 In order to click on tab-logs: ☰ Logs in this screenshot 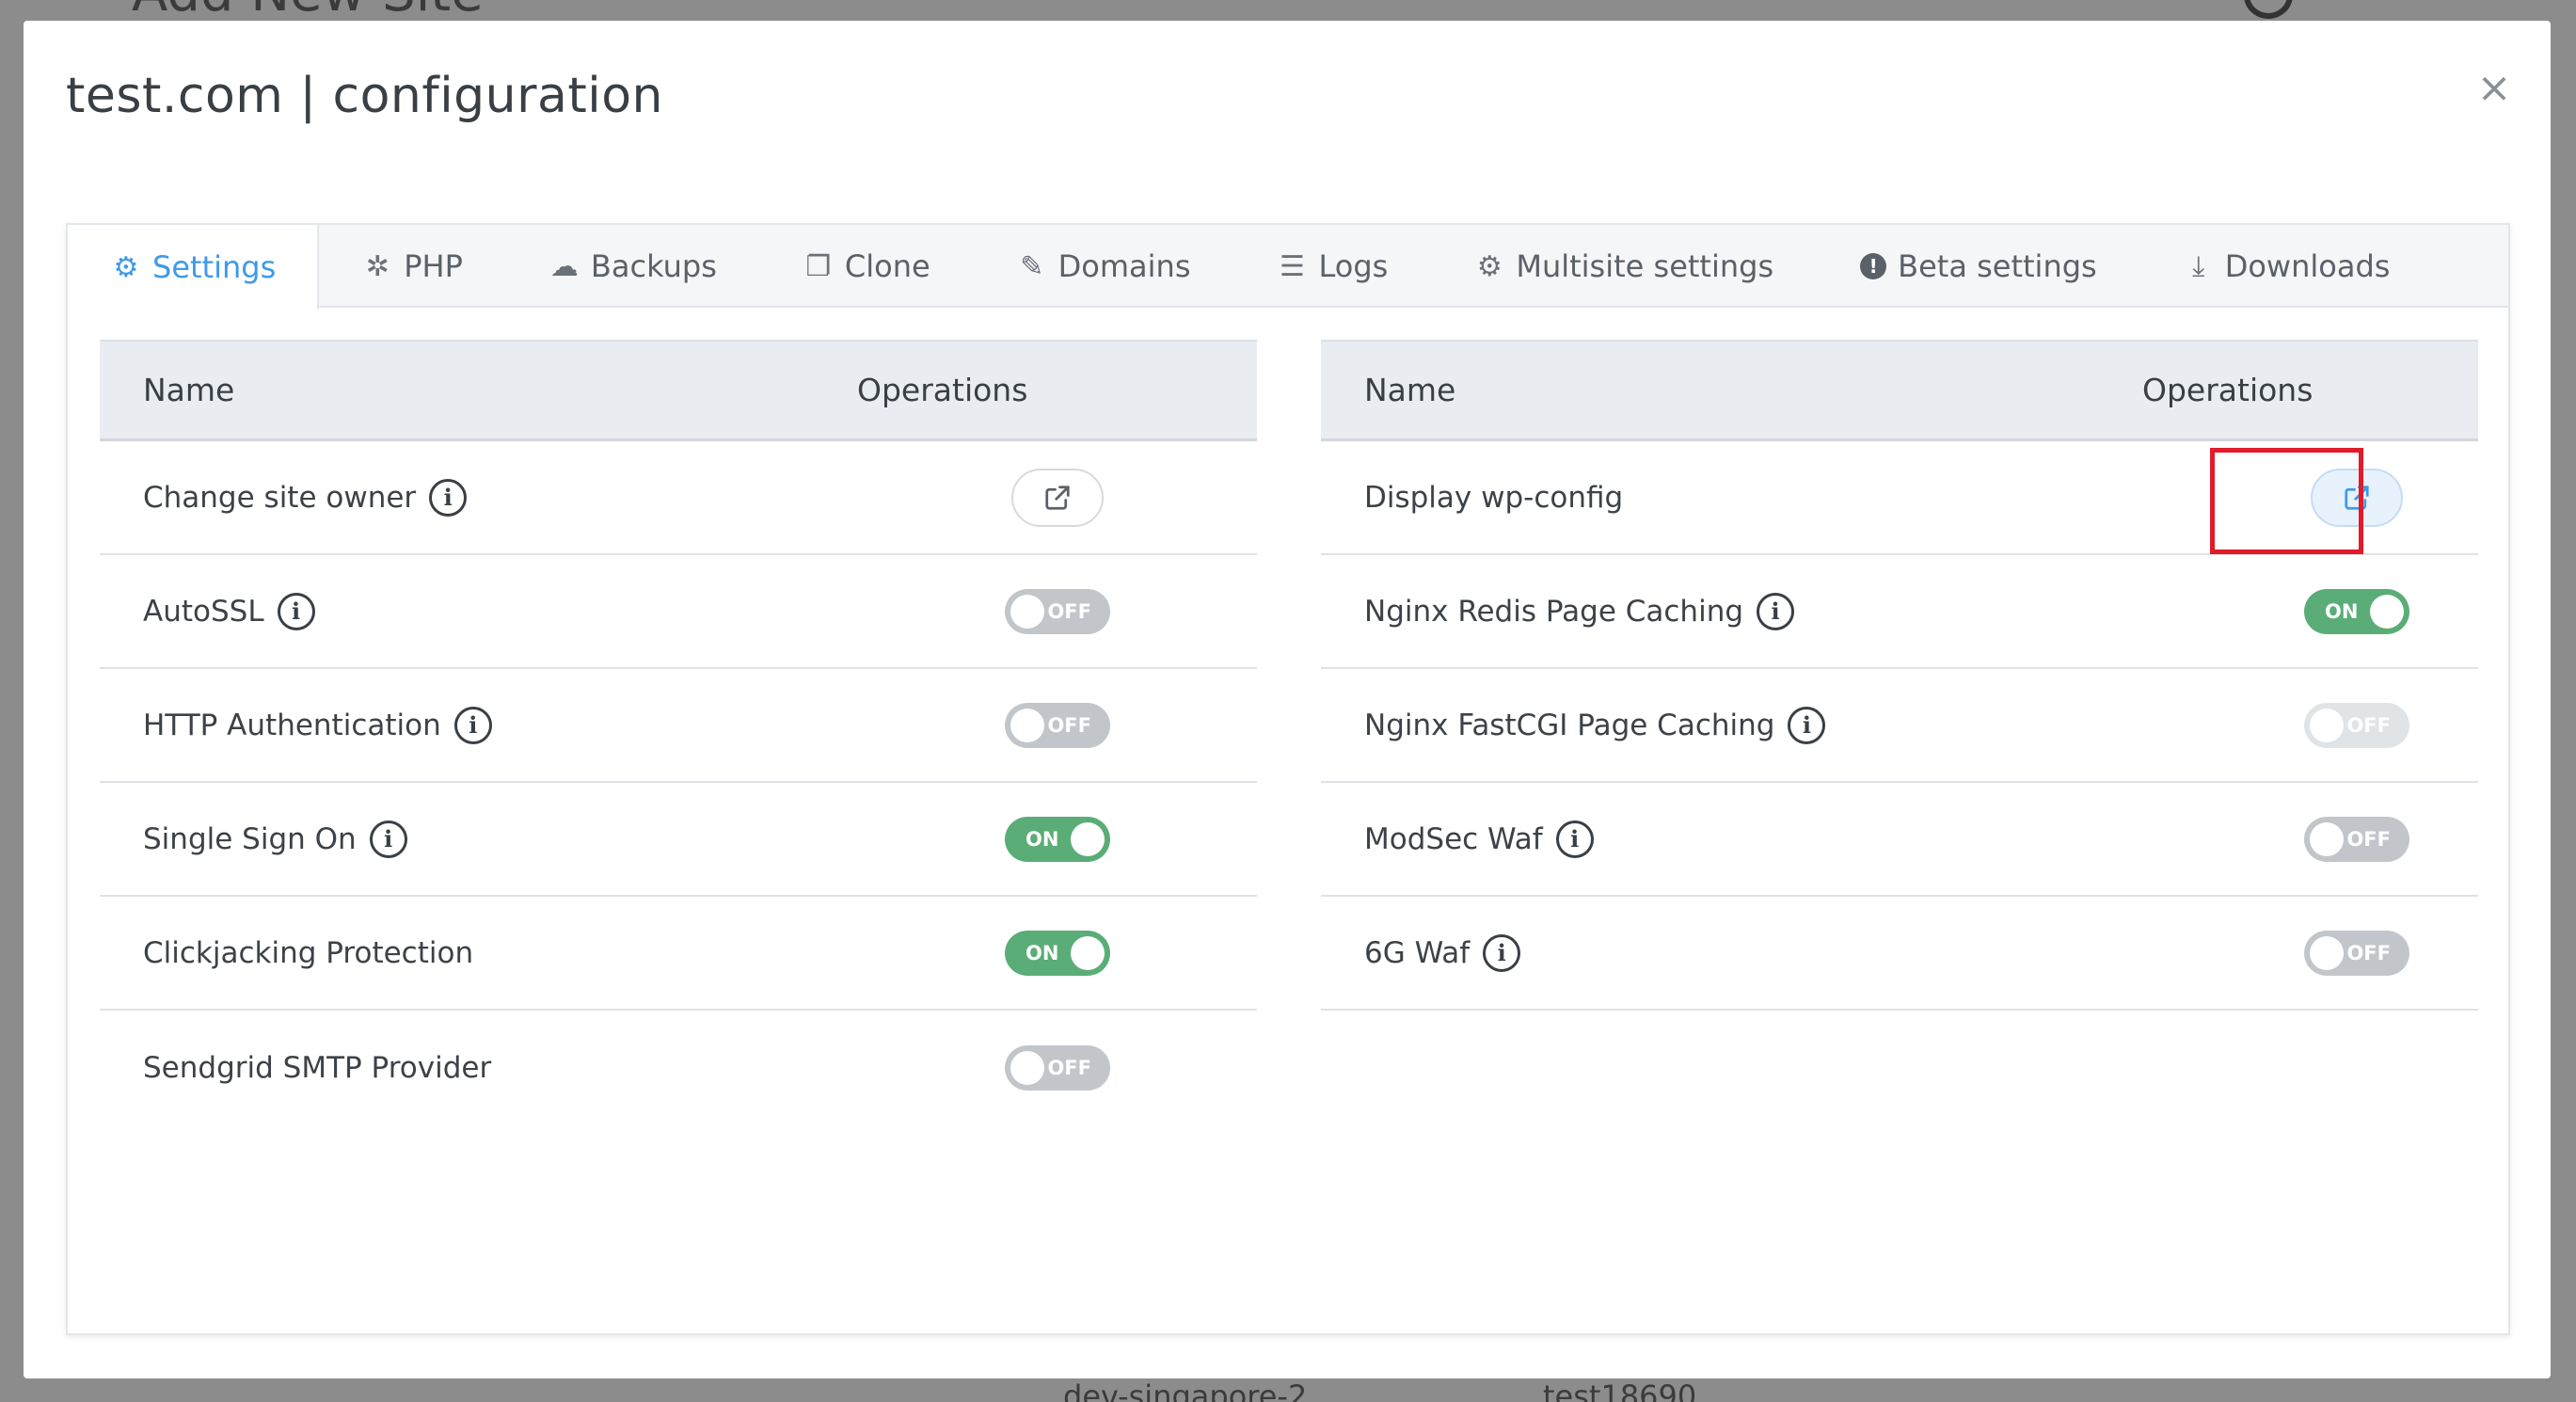, I will do `click(1333, 266)`.